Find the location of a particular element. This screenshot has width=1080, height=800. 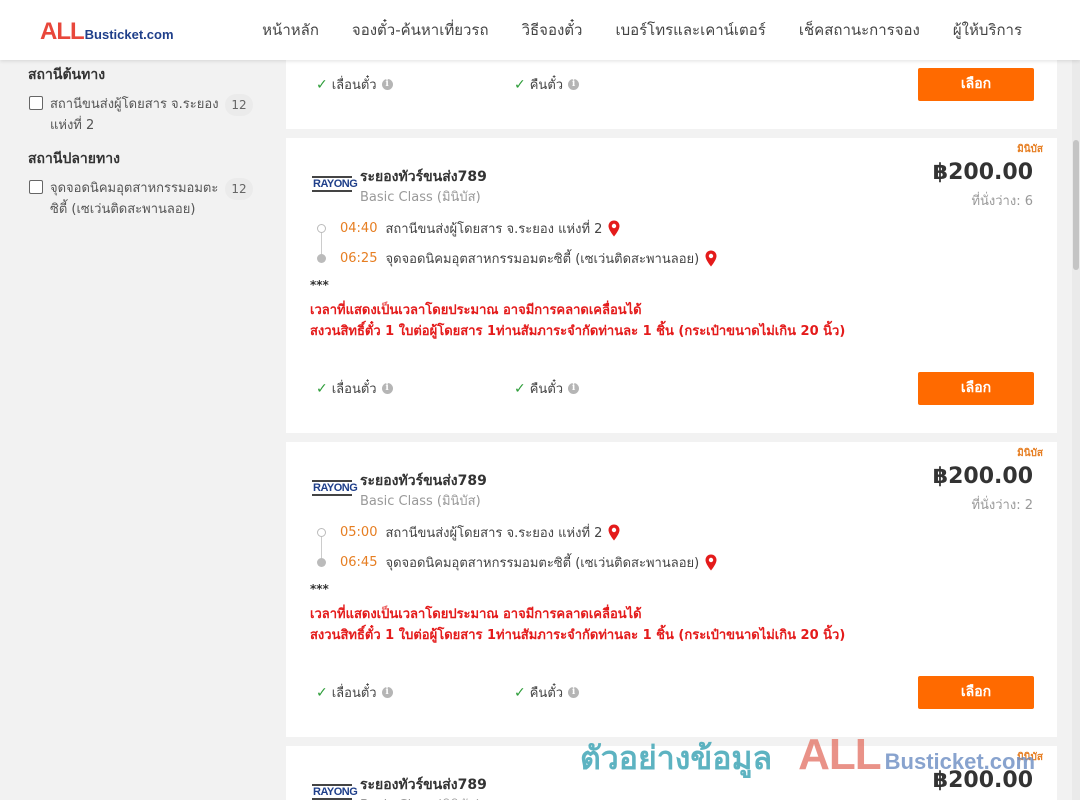

dest-checkbox is located at coordinates (36, 187).